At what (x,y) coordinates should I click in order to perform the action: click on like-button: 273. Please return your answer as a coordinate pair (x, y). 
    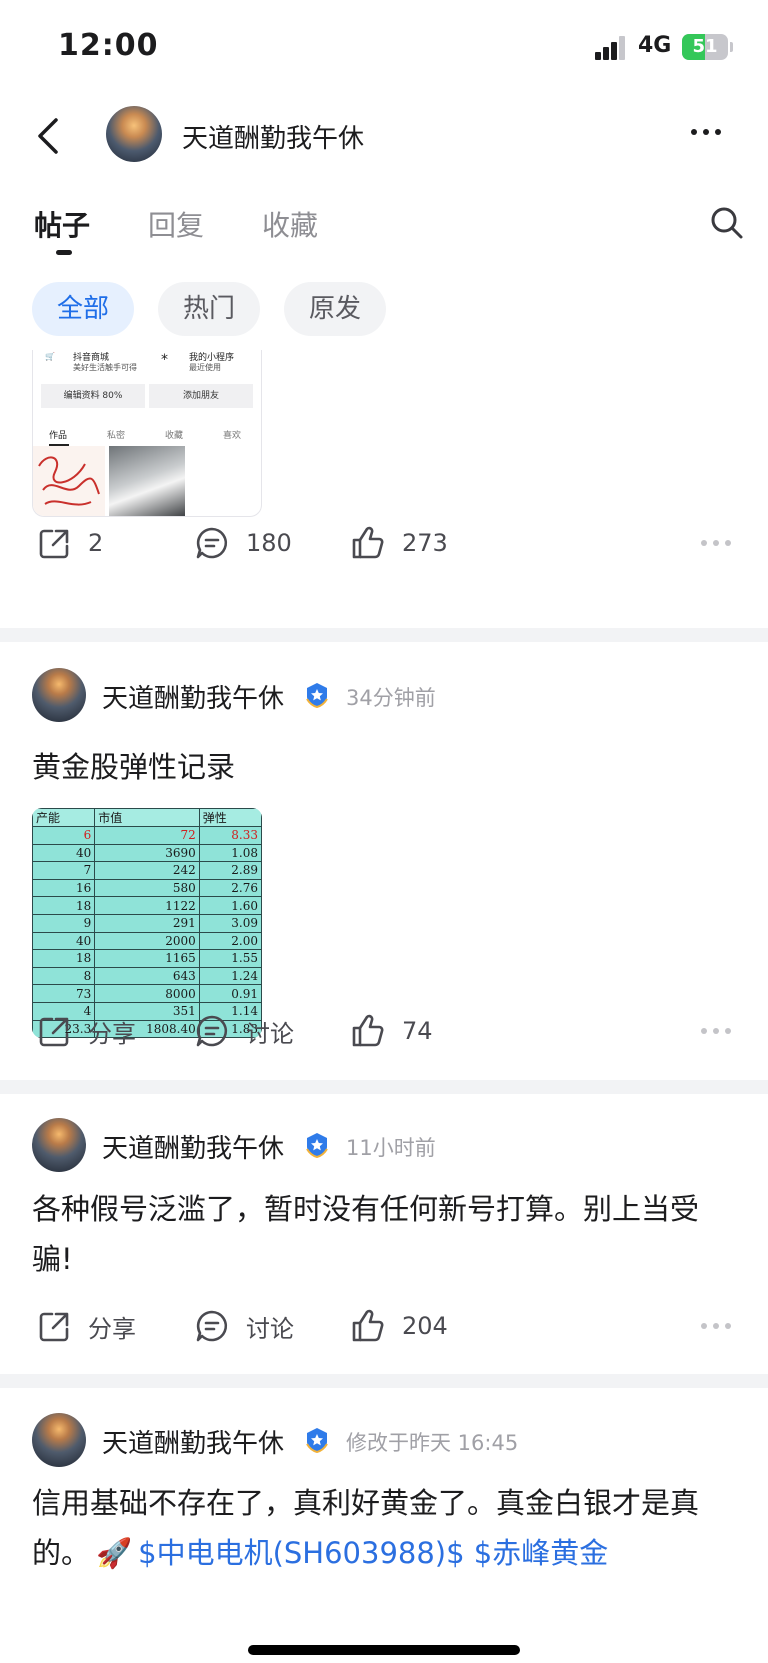
    Looking at the image, I should click on (399, 543).